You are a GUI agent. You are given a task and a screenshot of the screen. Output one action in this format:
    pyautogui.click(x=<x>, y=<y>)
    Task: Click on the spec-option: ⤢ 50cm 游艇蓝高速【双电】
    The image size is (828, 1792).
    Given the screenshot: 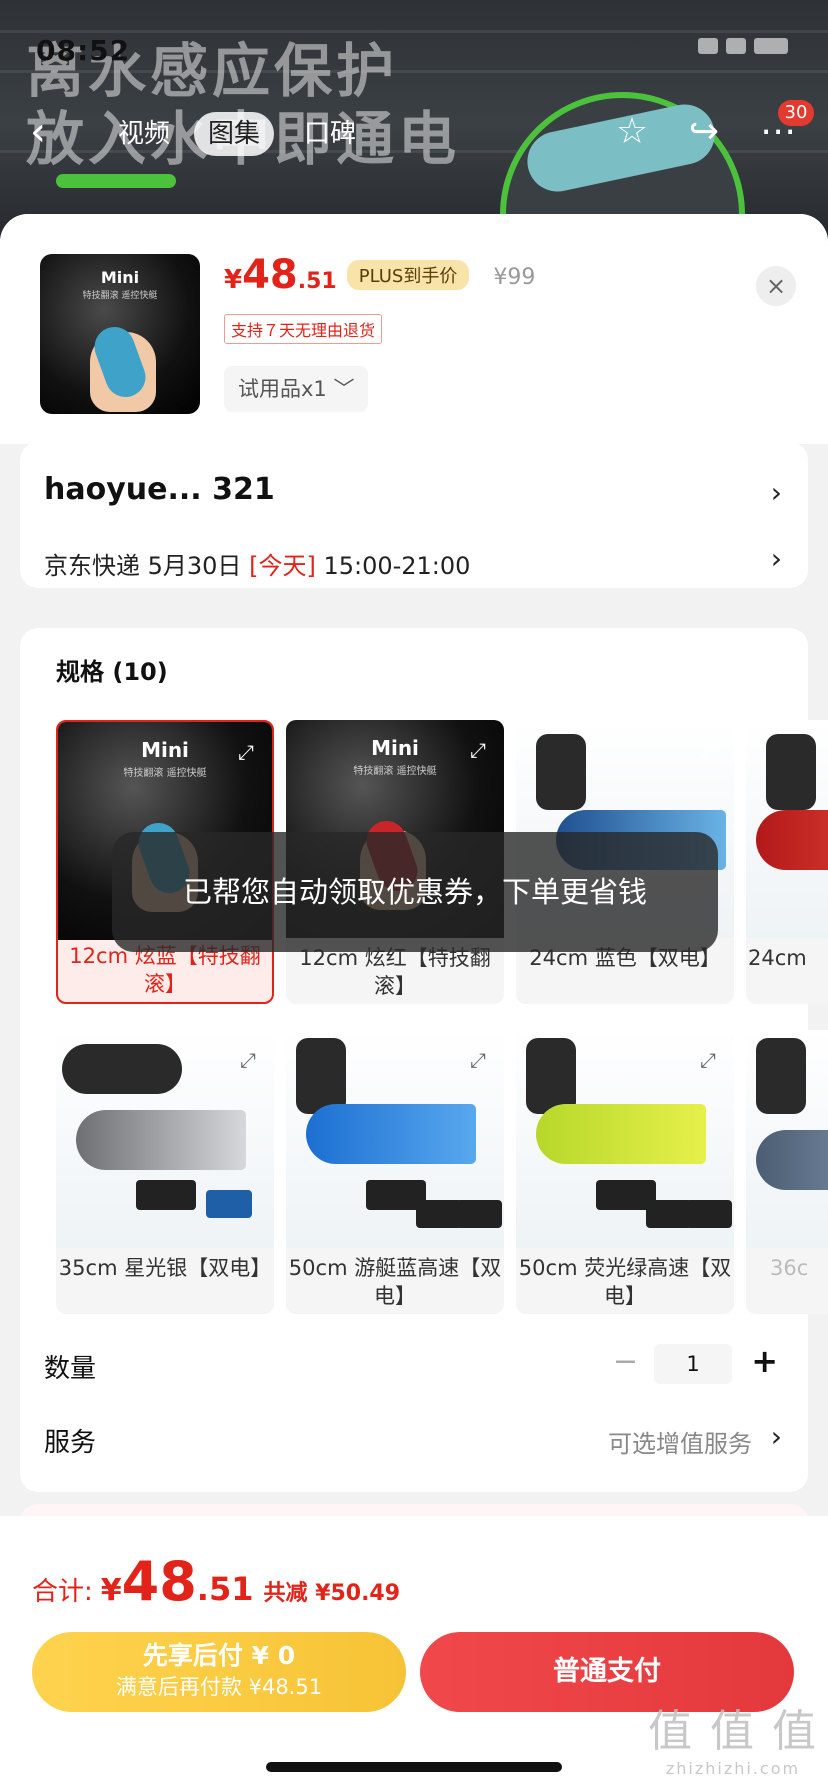 What is the action you would take?
    pyautogui.click(x=395, y=1172)
    